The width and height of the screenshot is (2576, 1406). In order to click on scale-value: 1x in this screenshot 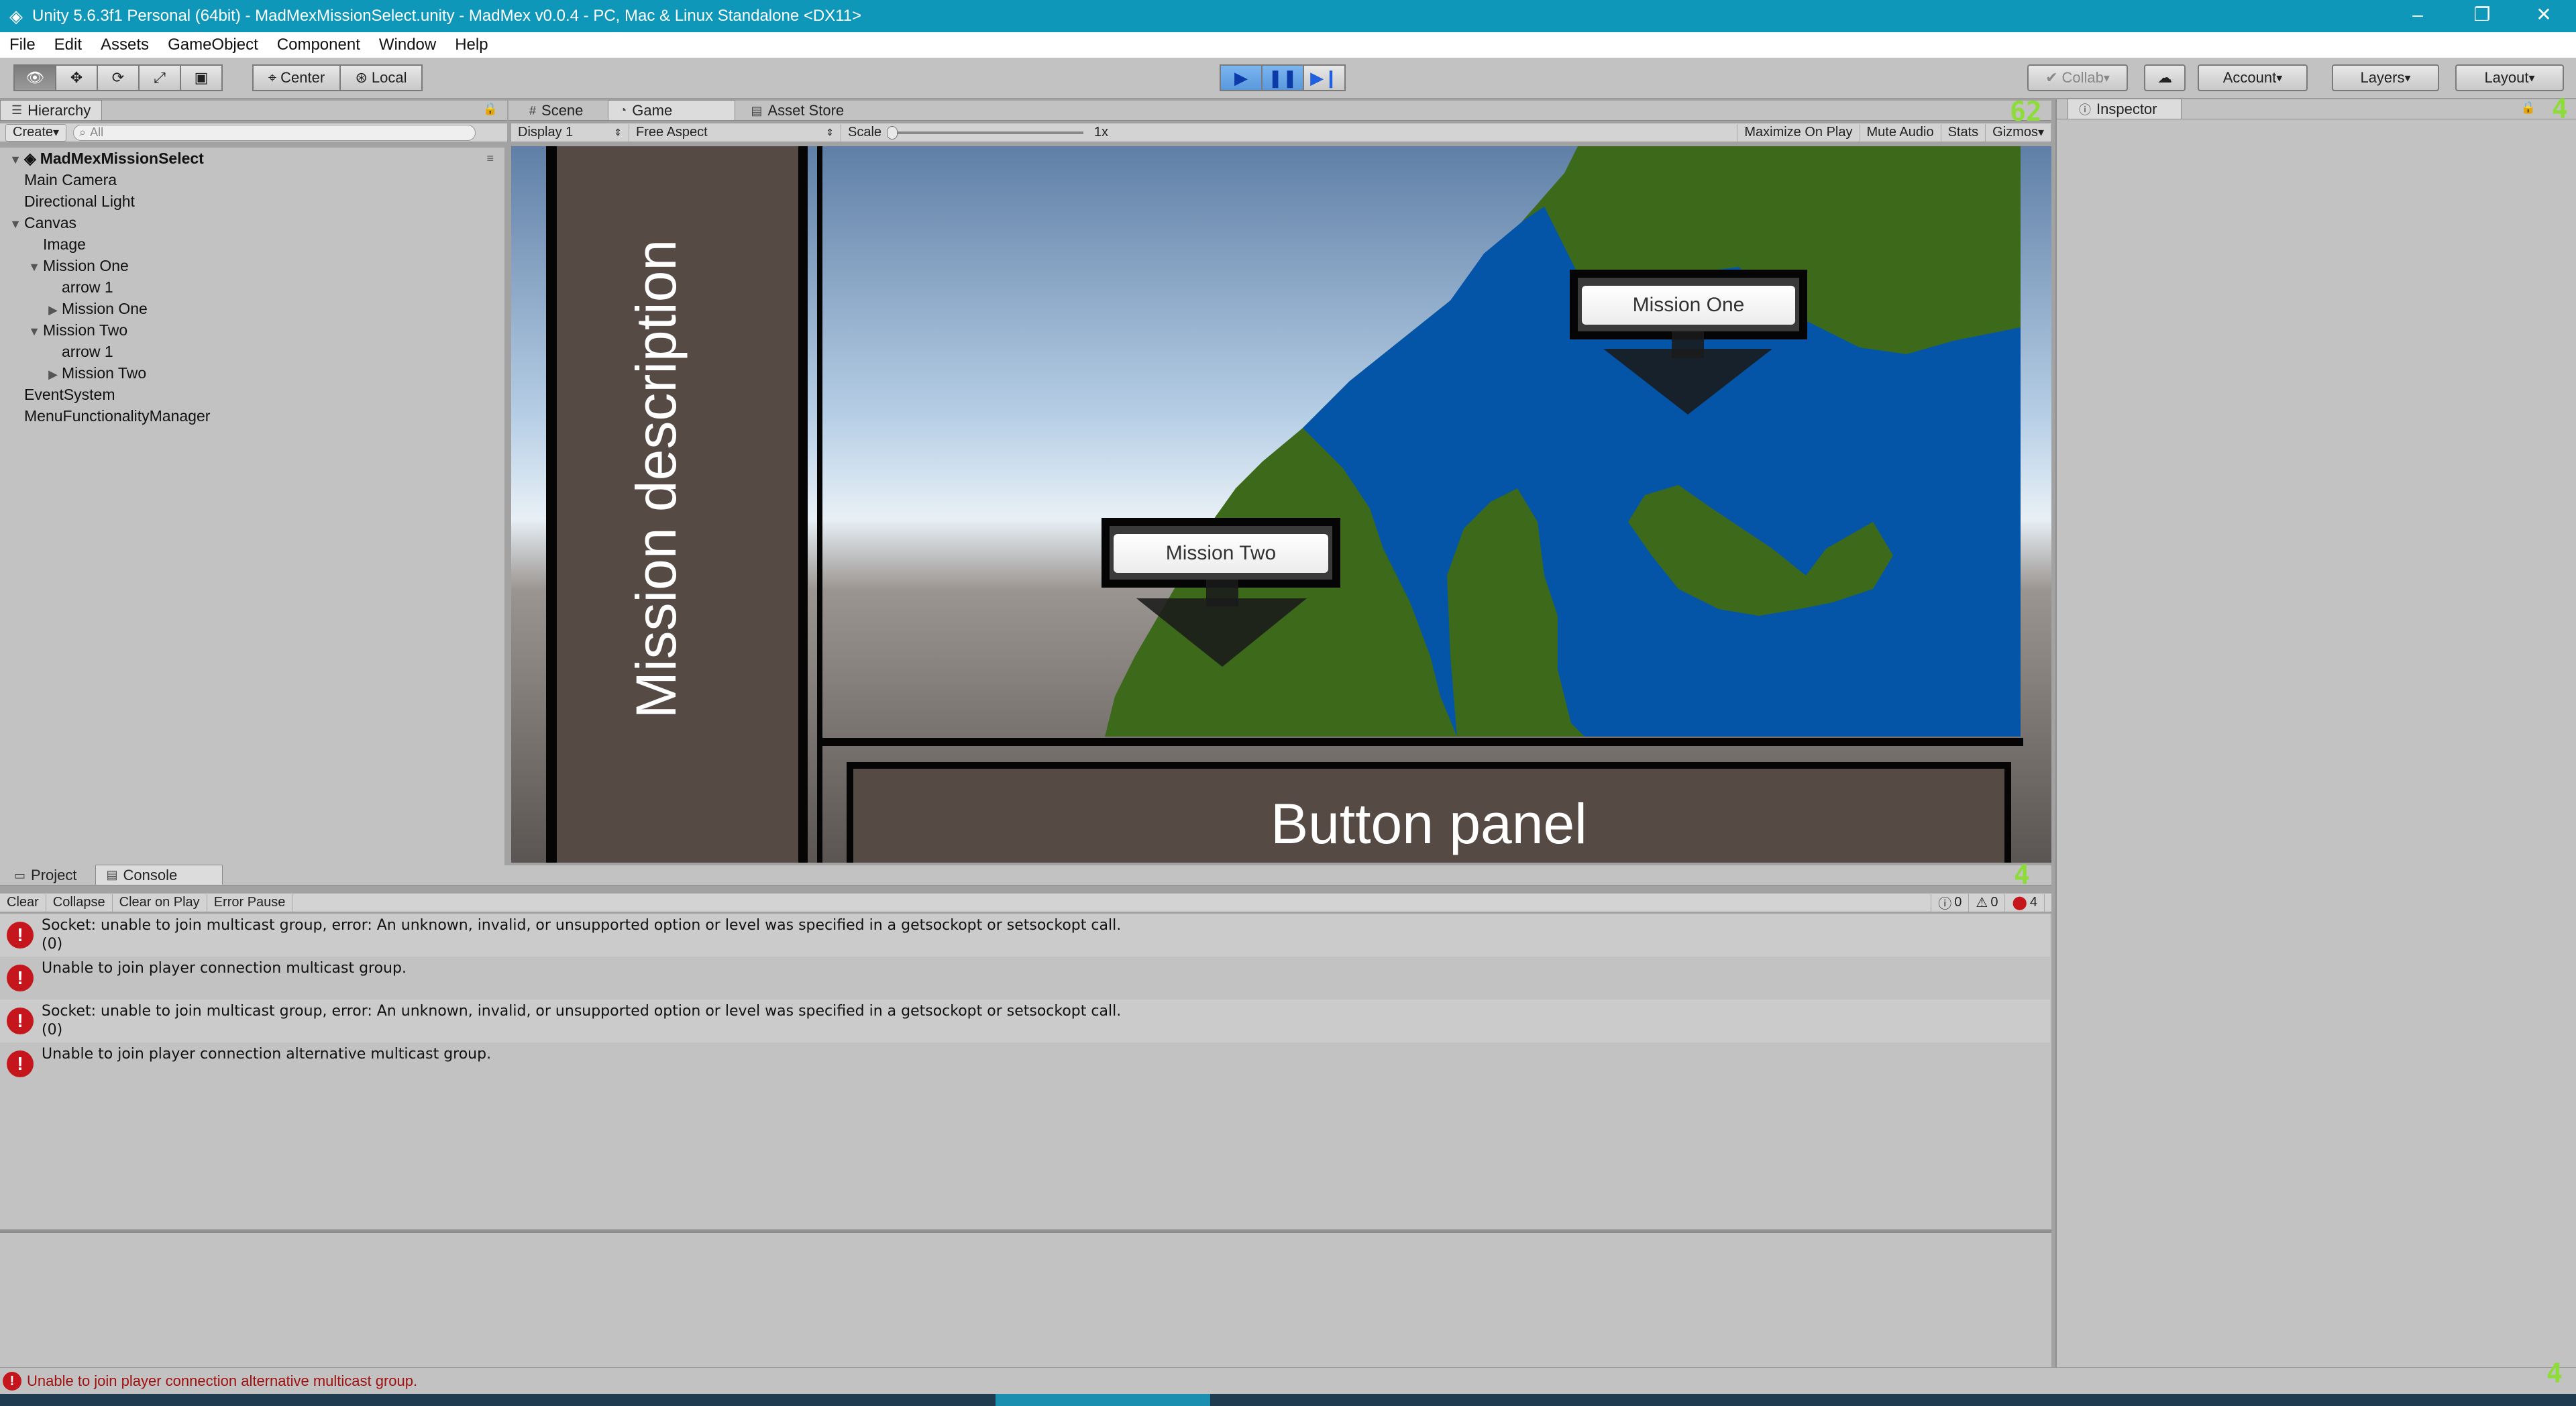, I will do `click(1100, 132)`.